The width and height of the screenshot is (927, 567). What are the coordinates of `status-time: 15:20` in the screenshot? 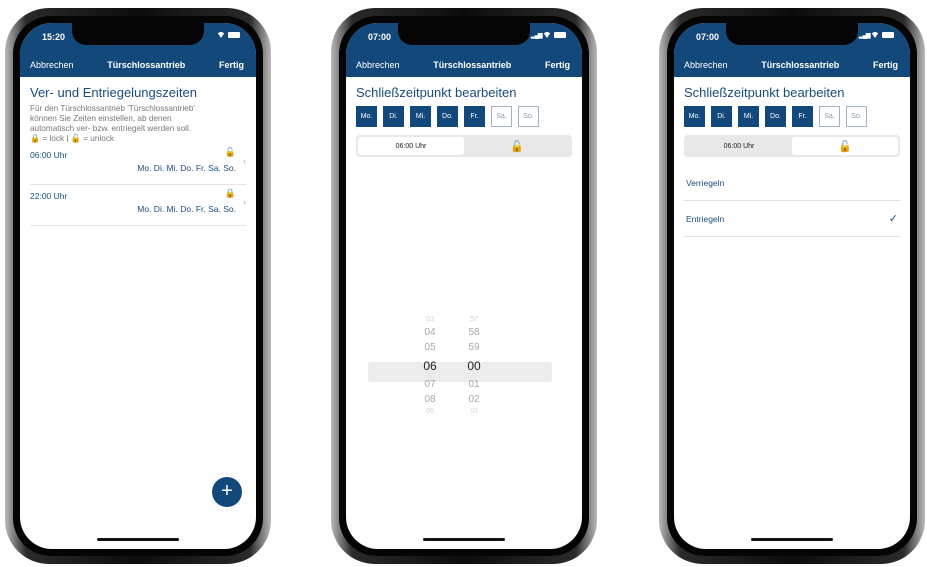 It's located at (54, 37).